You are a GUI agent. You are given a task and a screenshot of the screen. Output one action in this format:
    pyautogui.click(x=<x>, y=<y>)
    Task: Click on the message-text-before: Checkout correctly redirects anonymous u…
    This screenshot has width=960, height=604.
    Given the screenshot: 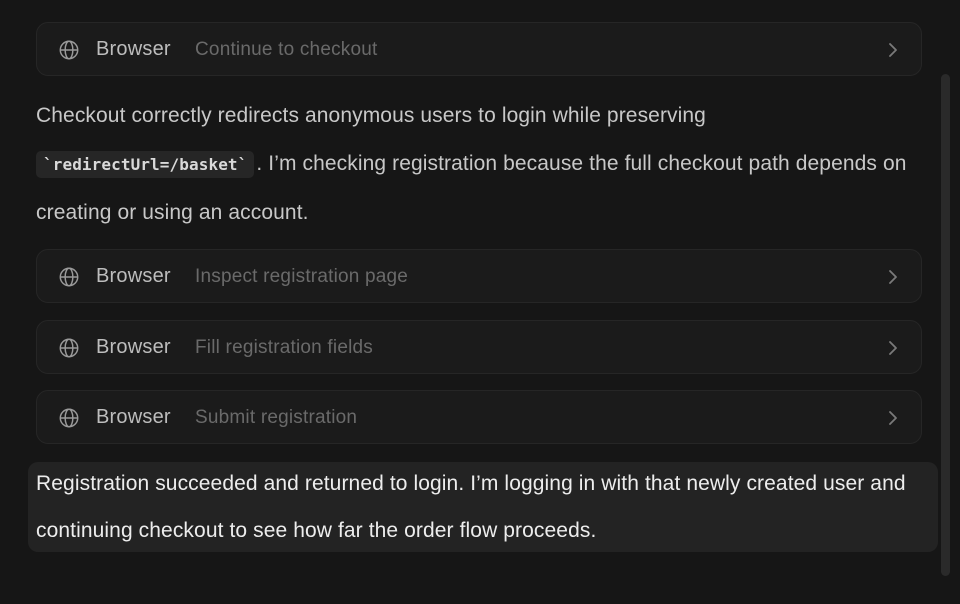 What is the action you would take?
    pyautogui.click(x=371, y=115)
    